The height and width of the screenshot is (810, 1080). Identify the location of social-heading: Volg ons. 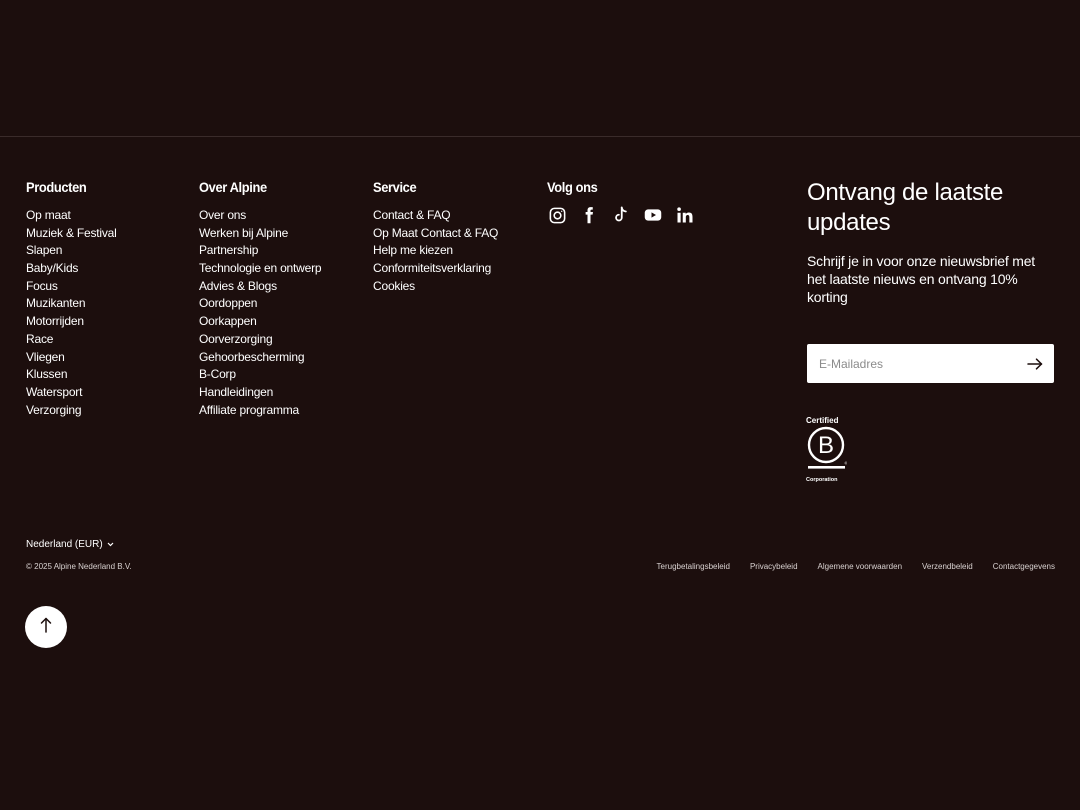
(572, 187).